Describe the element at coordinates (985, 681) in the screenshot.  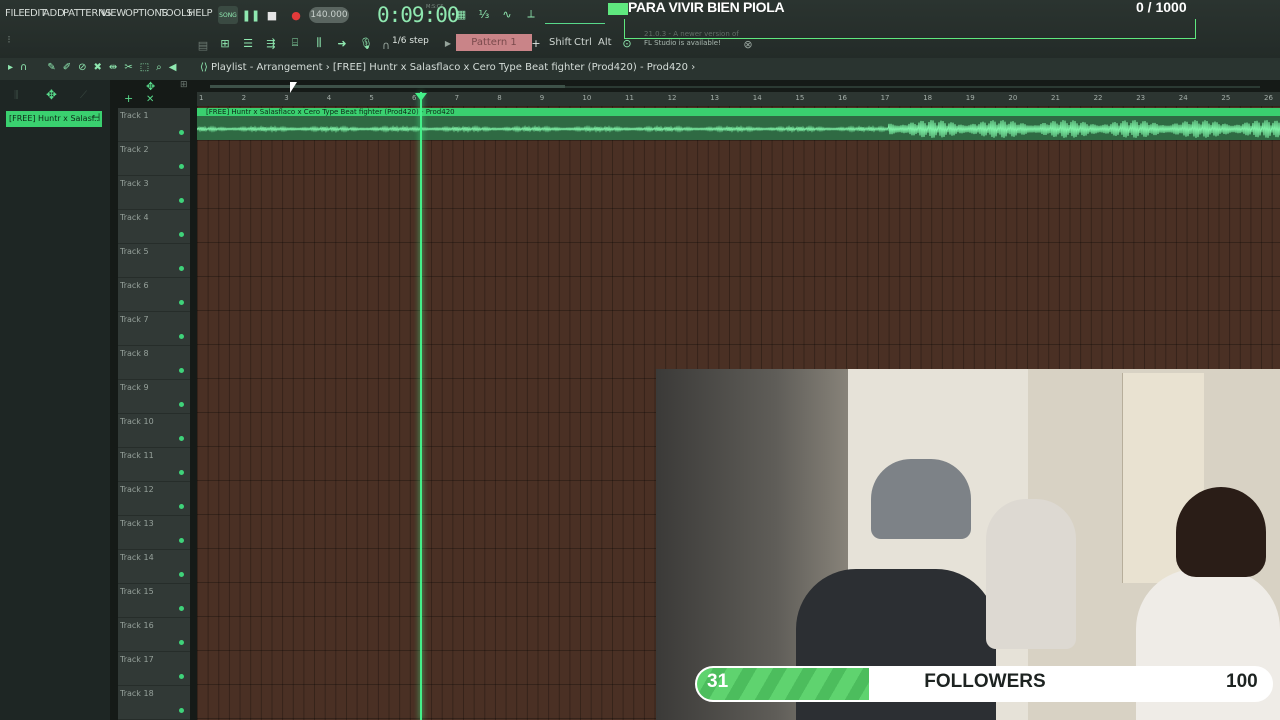
I see `followers-label: FOLLOWERS` at that location.